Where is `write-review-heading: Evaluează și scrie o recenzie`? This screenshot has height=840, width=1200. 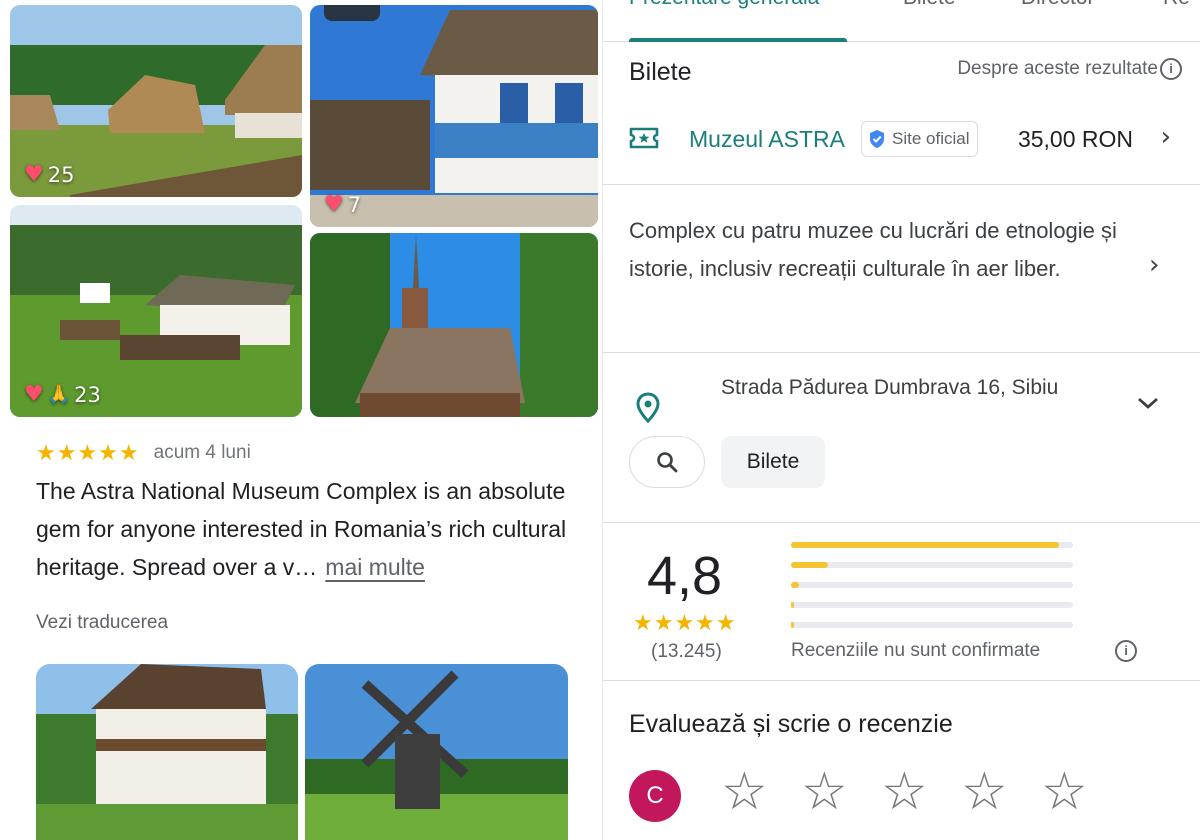
write-review-heading: Evaluează și scrie o recenzie is located at coordinates (791, 724).